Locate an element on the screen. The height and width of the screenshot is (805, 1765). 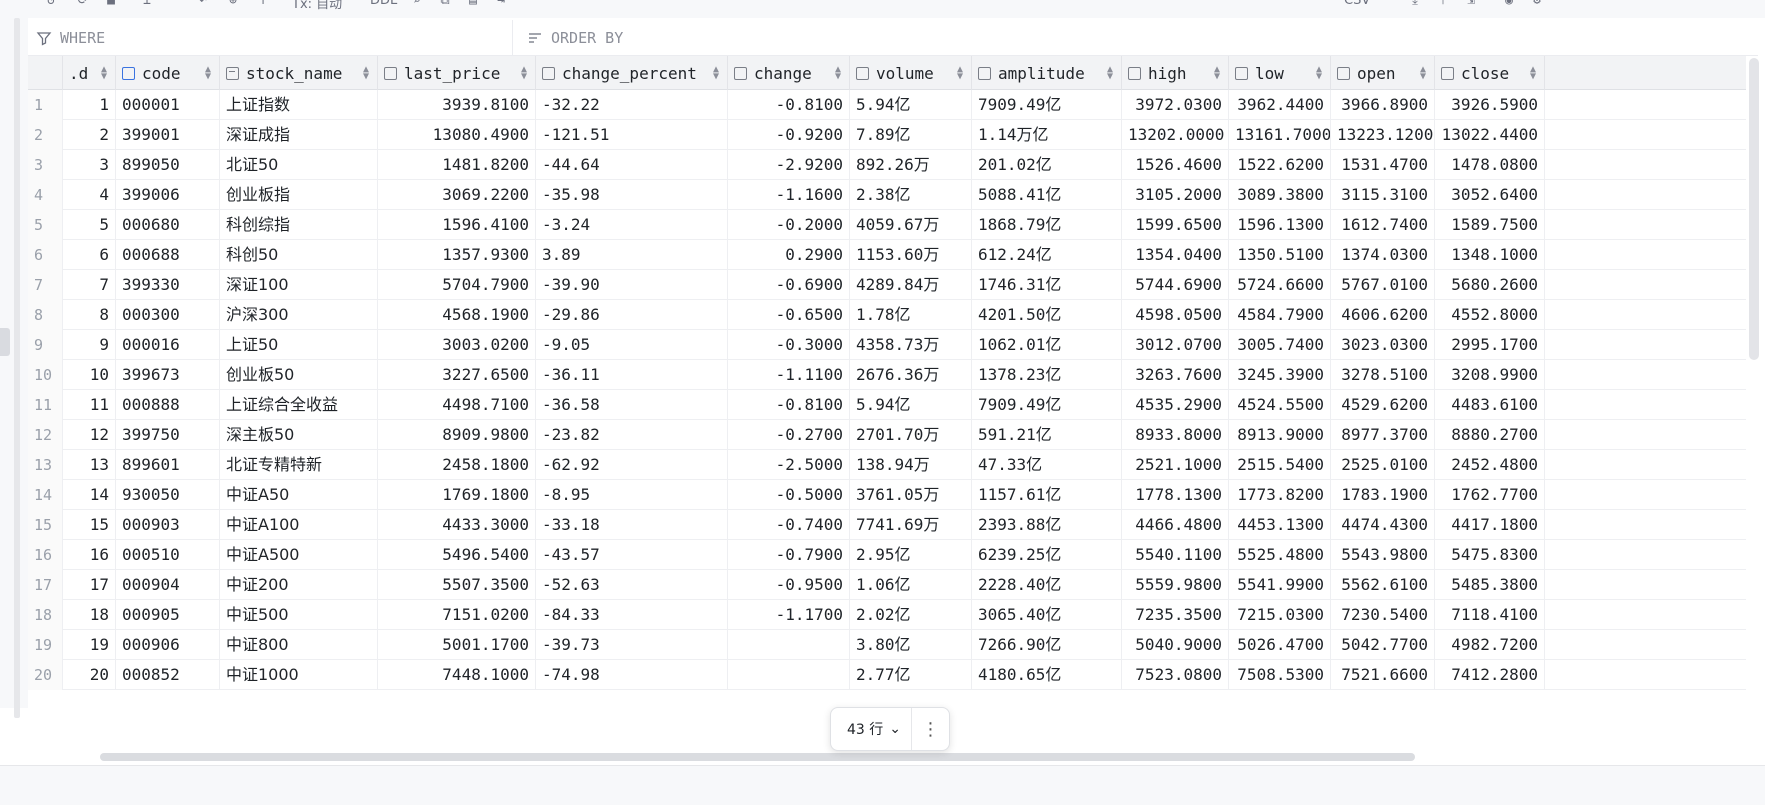
cell-high: 2521.1000 is located at coordinates (1175, 465).